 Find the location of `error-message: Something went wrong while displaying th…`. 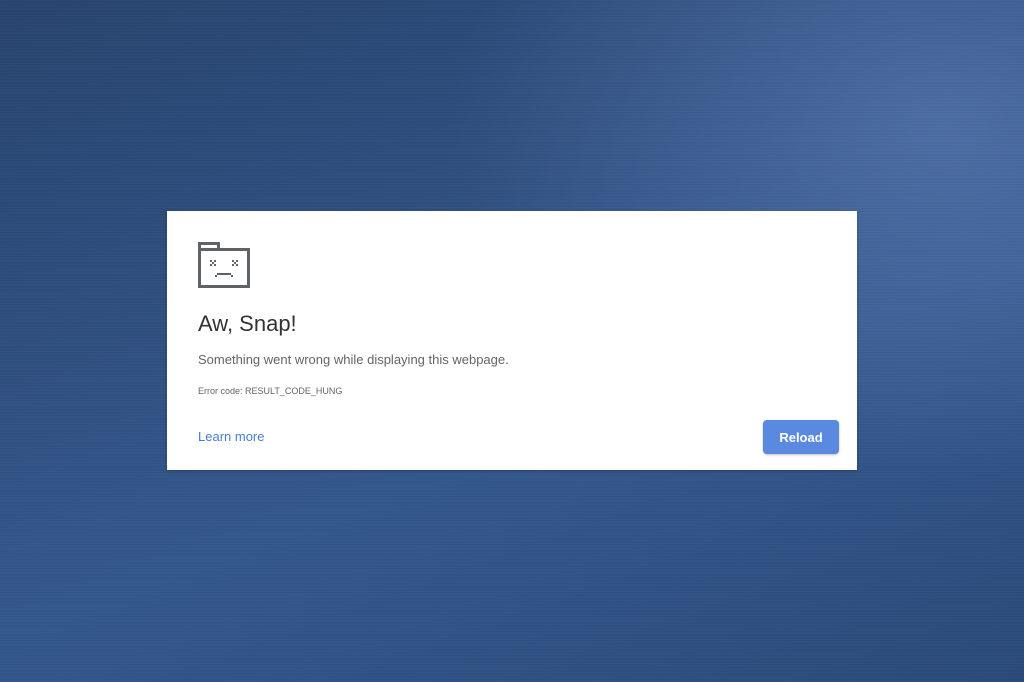

error-message: Something went wrong while displaying th… is located at coordinates (353, 359).